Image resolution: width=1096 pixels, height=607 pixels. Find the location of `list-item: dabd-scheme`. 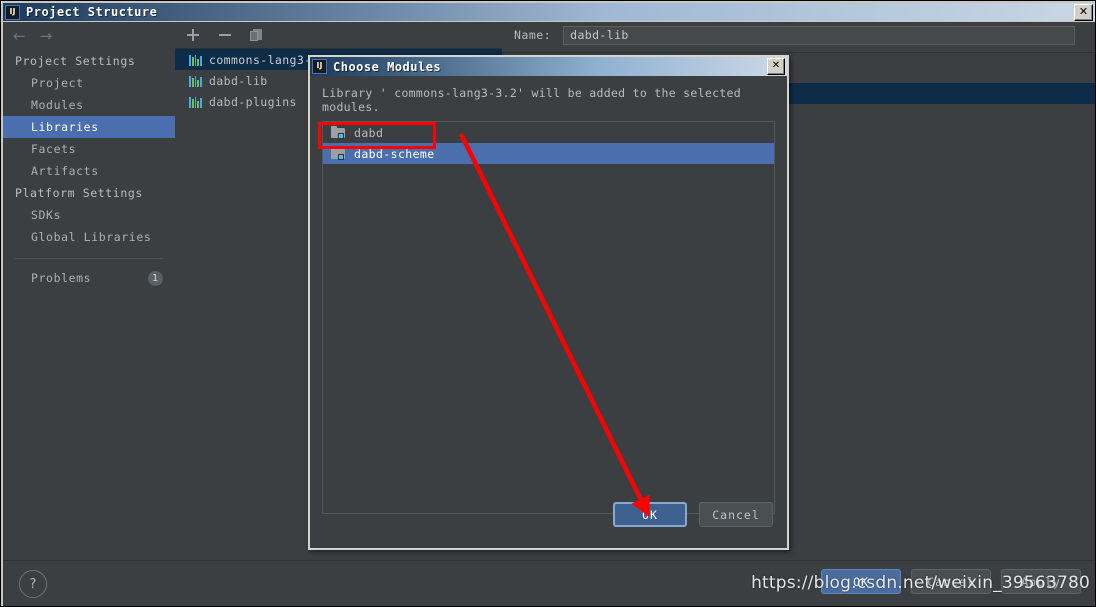

list-item: dabd-scheme is located at coordinates (548, 153).